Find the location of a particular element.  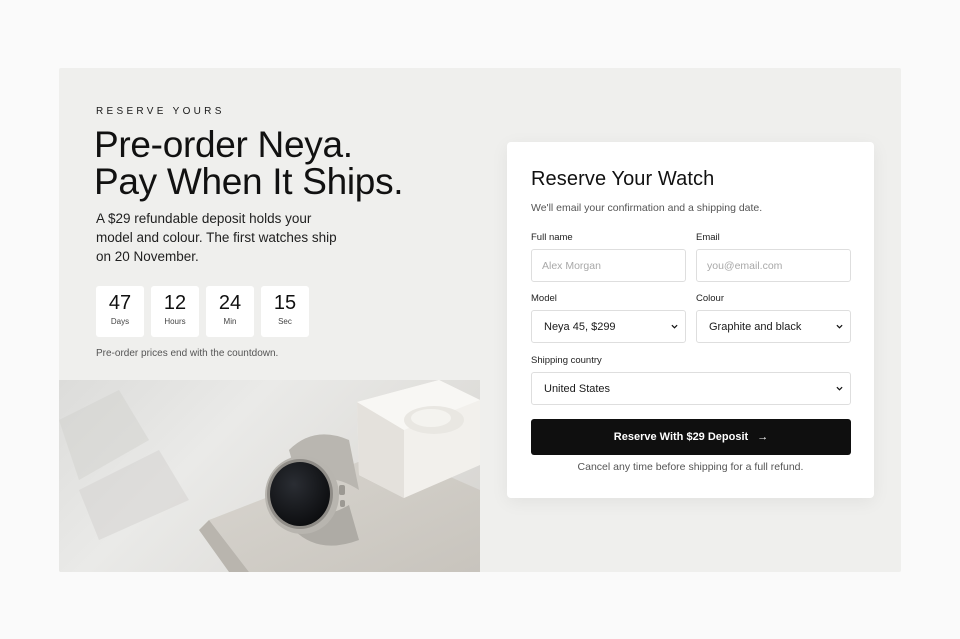

reserve-deposit-button: Reserve With $29 Deposit → is located at coordinates (691, 437).